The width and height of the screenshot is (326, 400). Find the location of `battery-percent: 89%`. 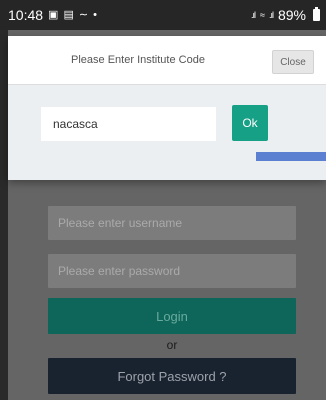

battery-percent: 89% is located at coordinates (291, 15).